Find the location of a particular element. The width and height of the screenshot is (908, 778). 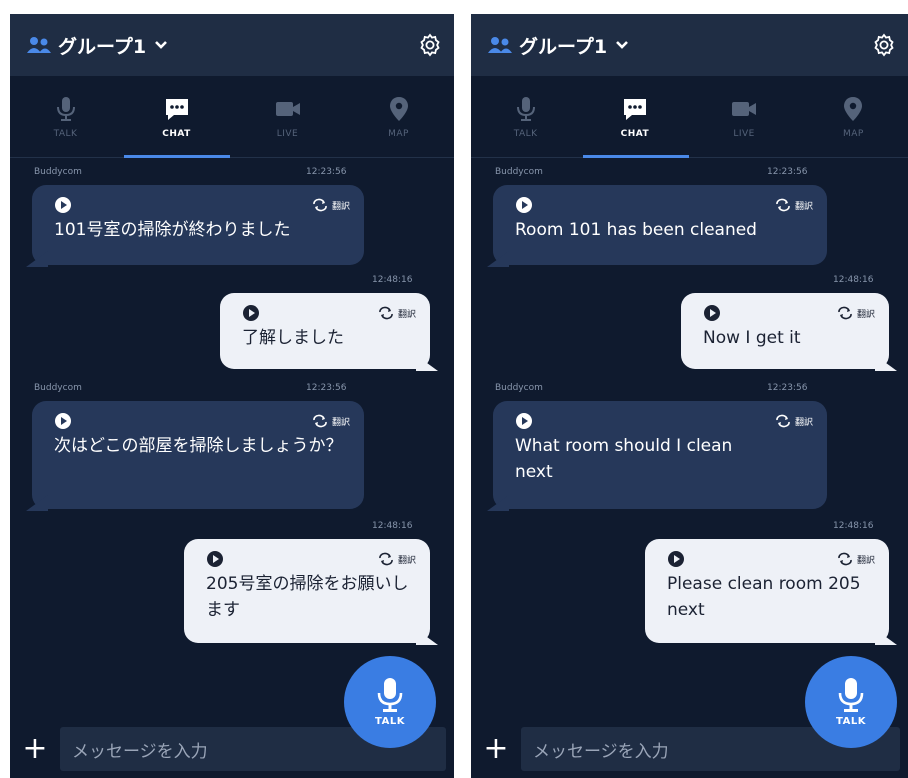

chat-icon is located at coordinates (176, 109).